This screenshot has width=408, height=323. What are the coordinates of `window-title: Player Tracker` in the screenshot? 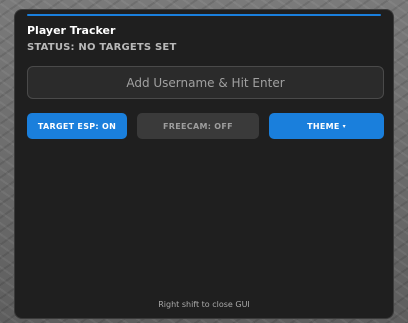 It's located at (71, 30).